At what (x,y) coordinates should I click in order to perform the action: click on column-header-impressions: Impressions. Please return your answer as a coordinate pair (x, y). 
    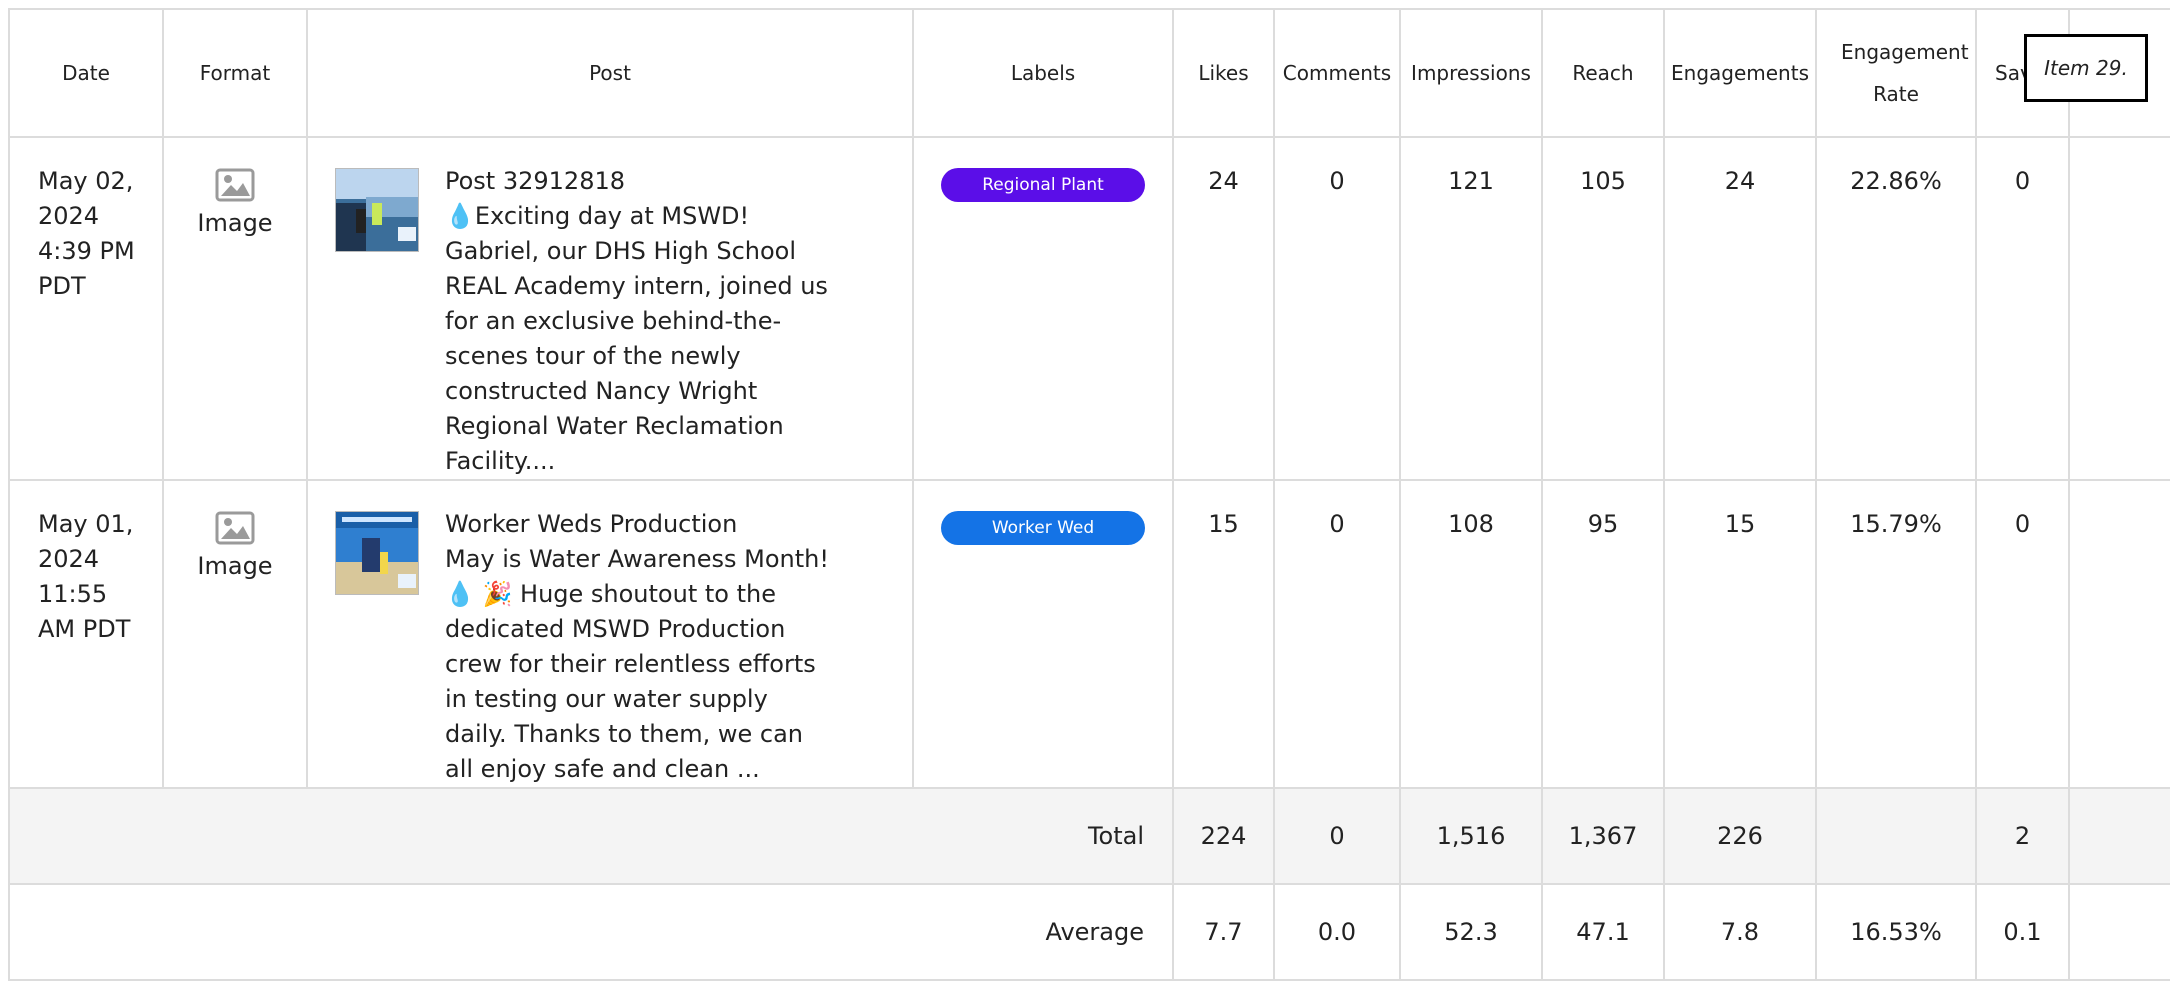
    Looking at the image, I should click on (1471, 73).